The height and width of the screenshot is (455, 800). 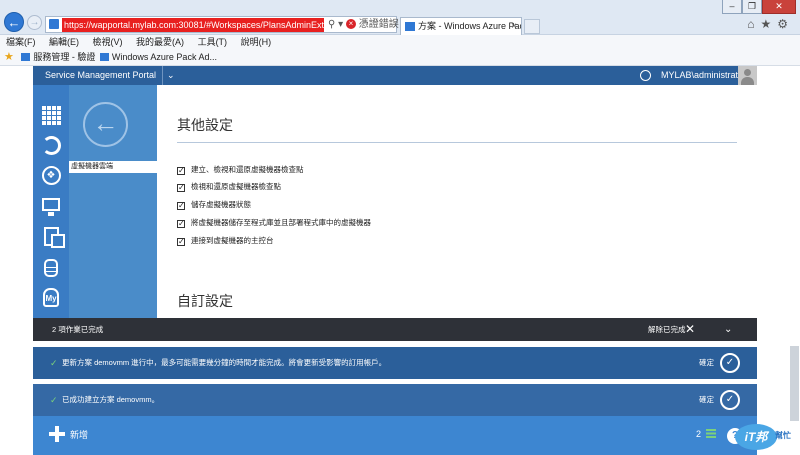 What do you see at coordinates (667, 329) in the screenshot?
I see `clear-completed-button: 解除已完成` at bounding box center [667, 329].